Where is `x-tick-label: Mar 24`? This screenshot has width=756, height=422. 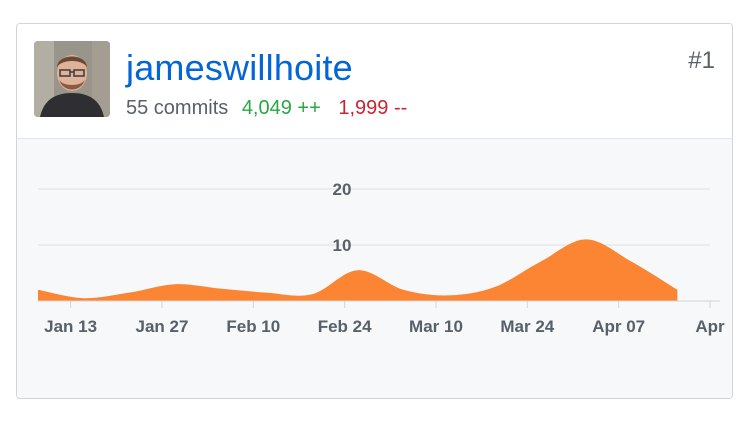 x-tick-label: Mar 24 is located at coordinates (527, 326).